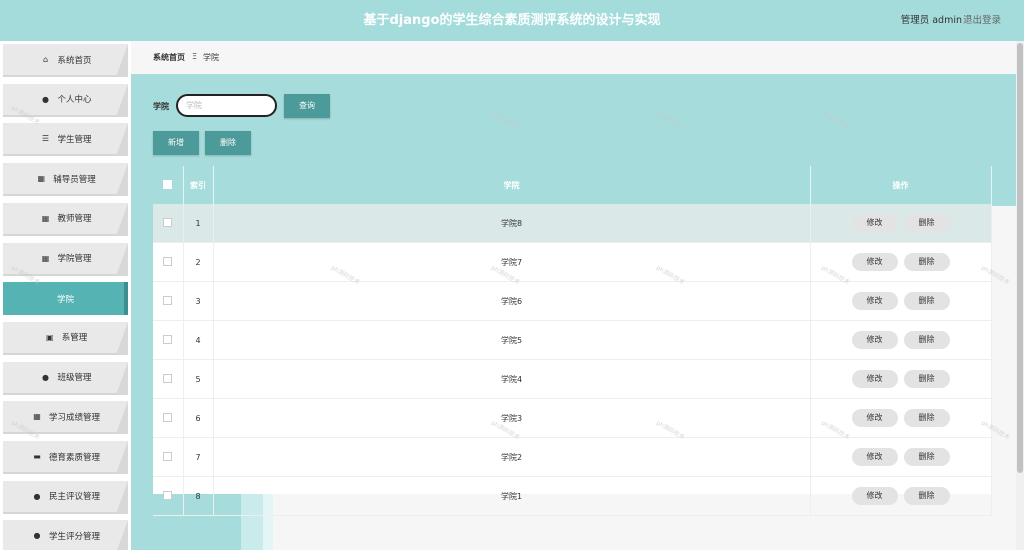  Describe the element at coordinates (45, 59) in the screenshot. I see `home-icon: ⌂` at that location.